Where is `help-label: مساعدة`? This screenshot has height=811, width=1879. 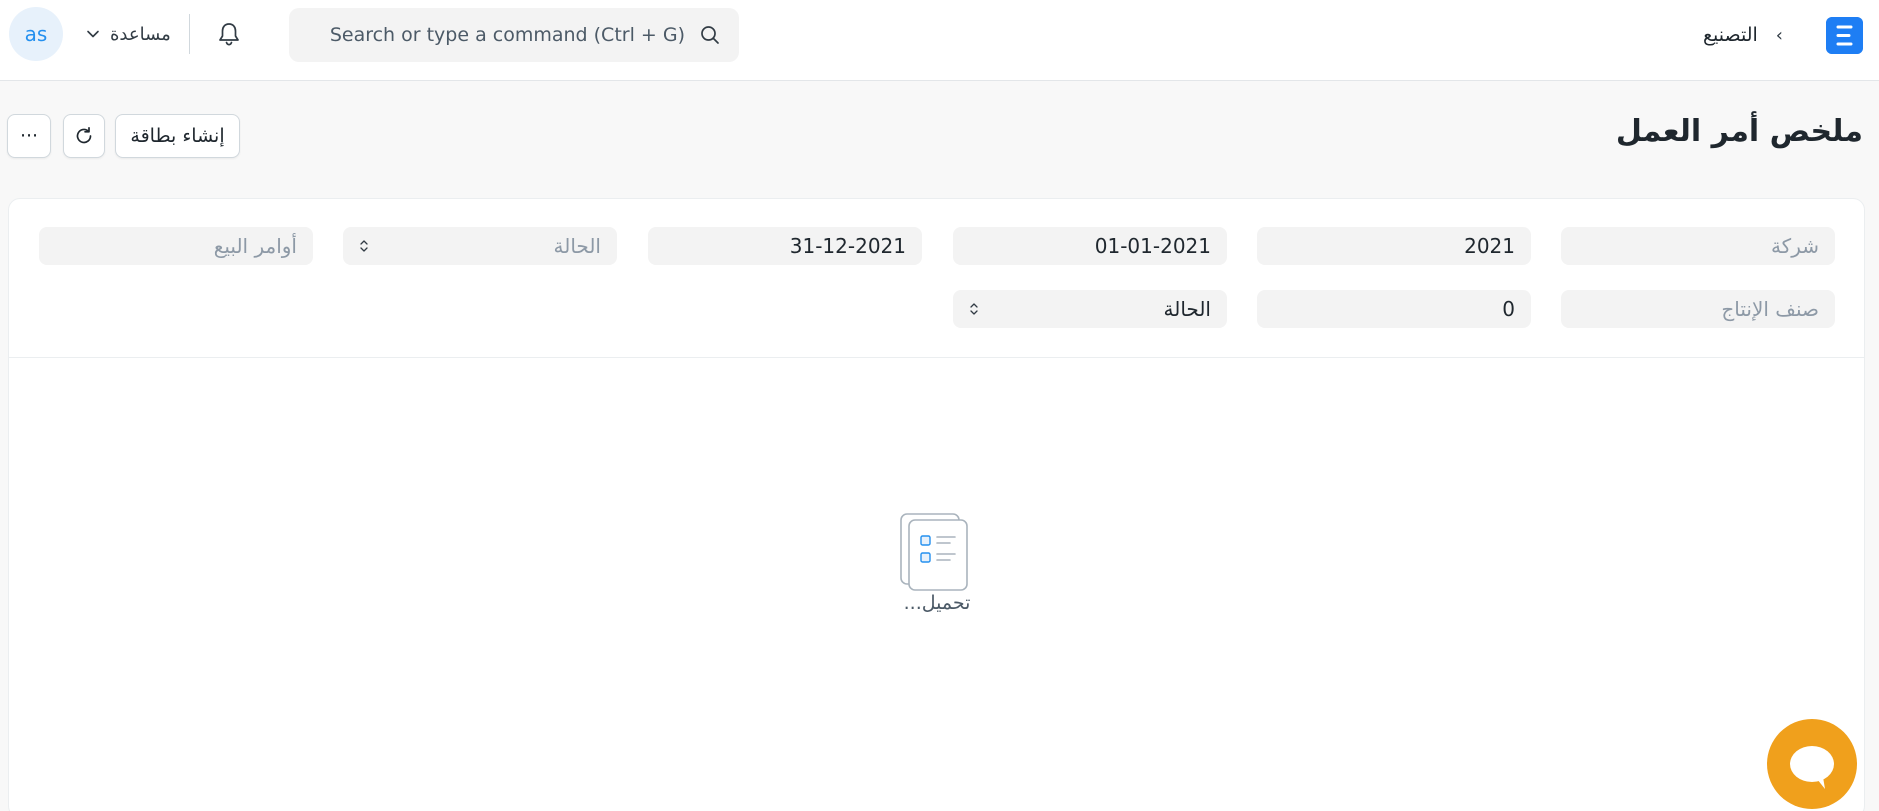
help-label: مساعدة is located at coordinates (140, 34).